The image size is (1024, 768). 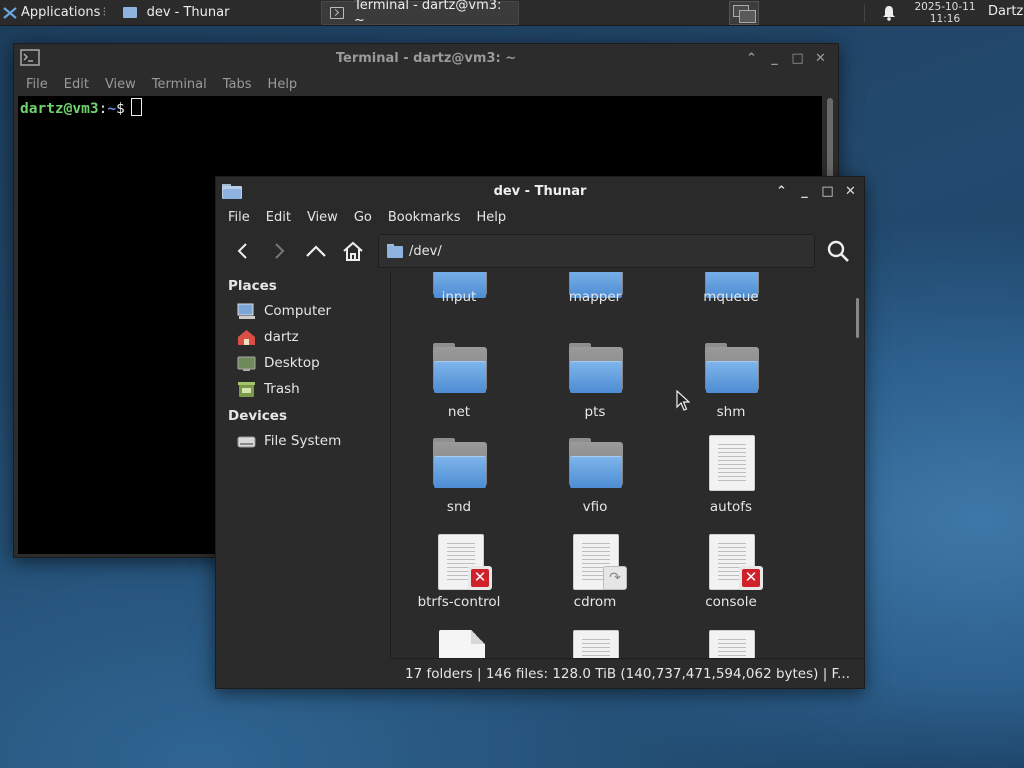 What do you see at coordinates (459, 575) in the screenshot?
I see `file-item-btrfs-control: ✕ btrfs-control` at bounding box center [459, 575].